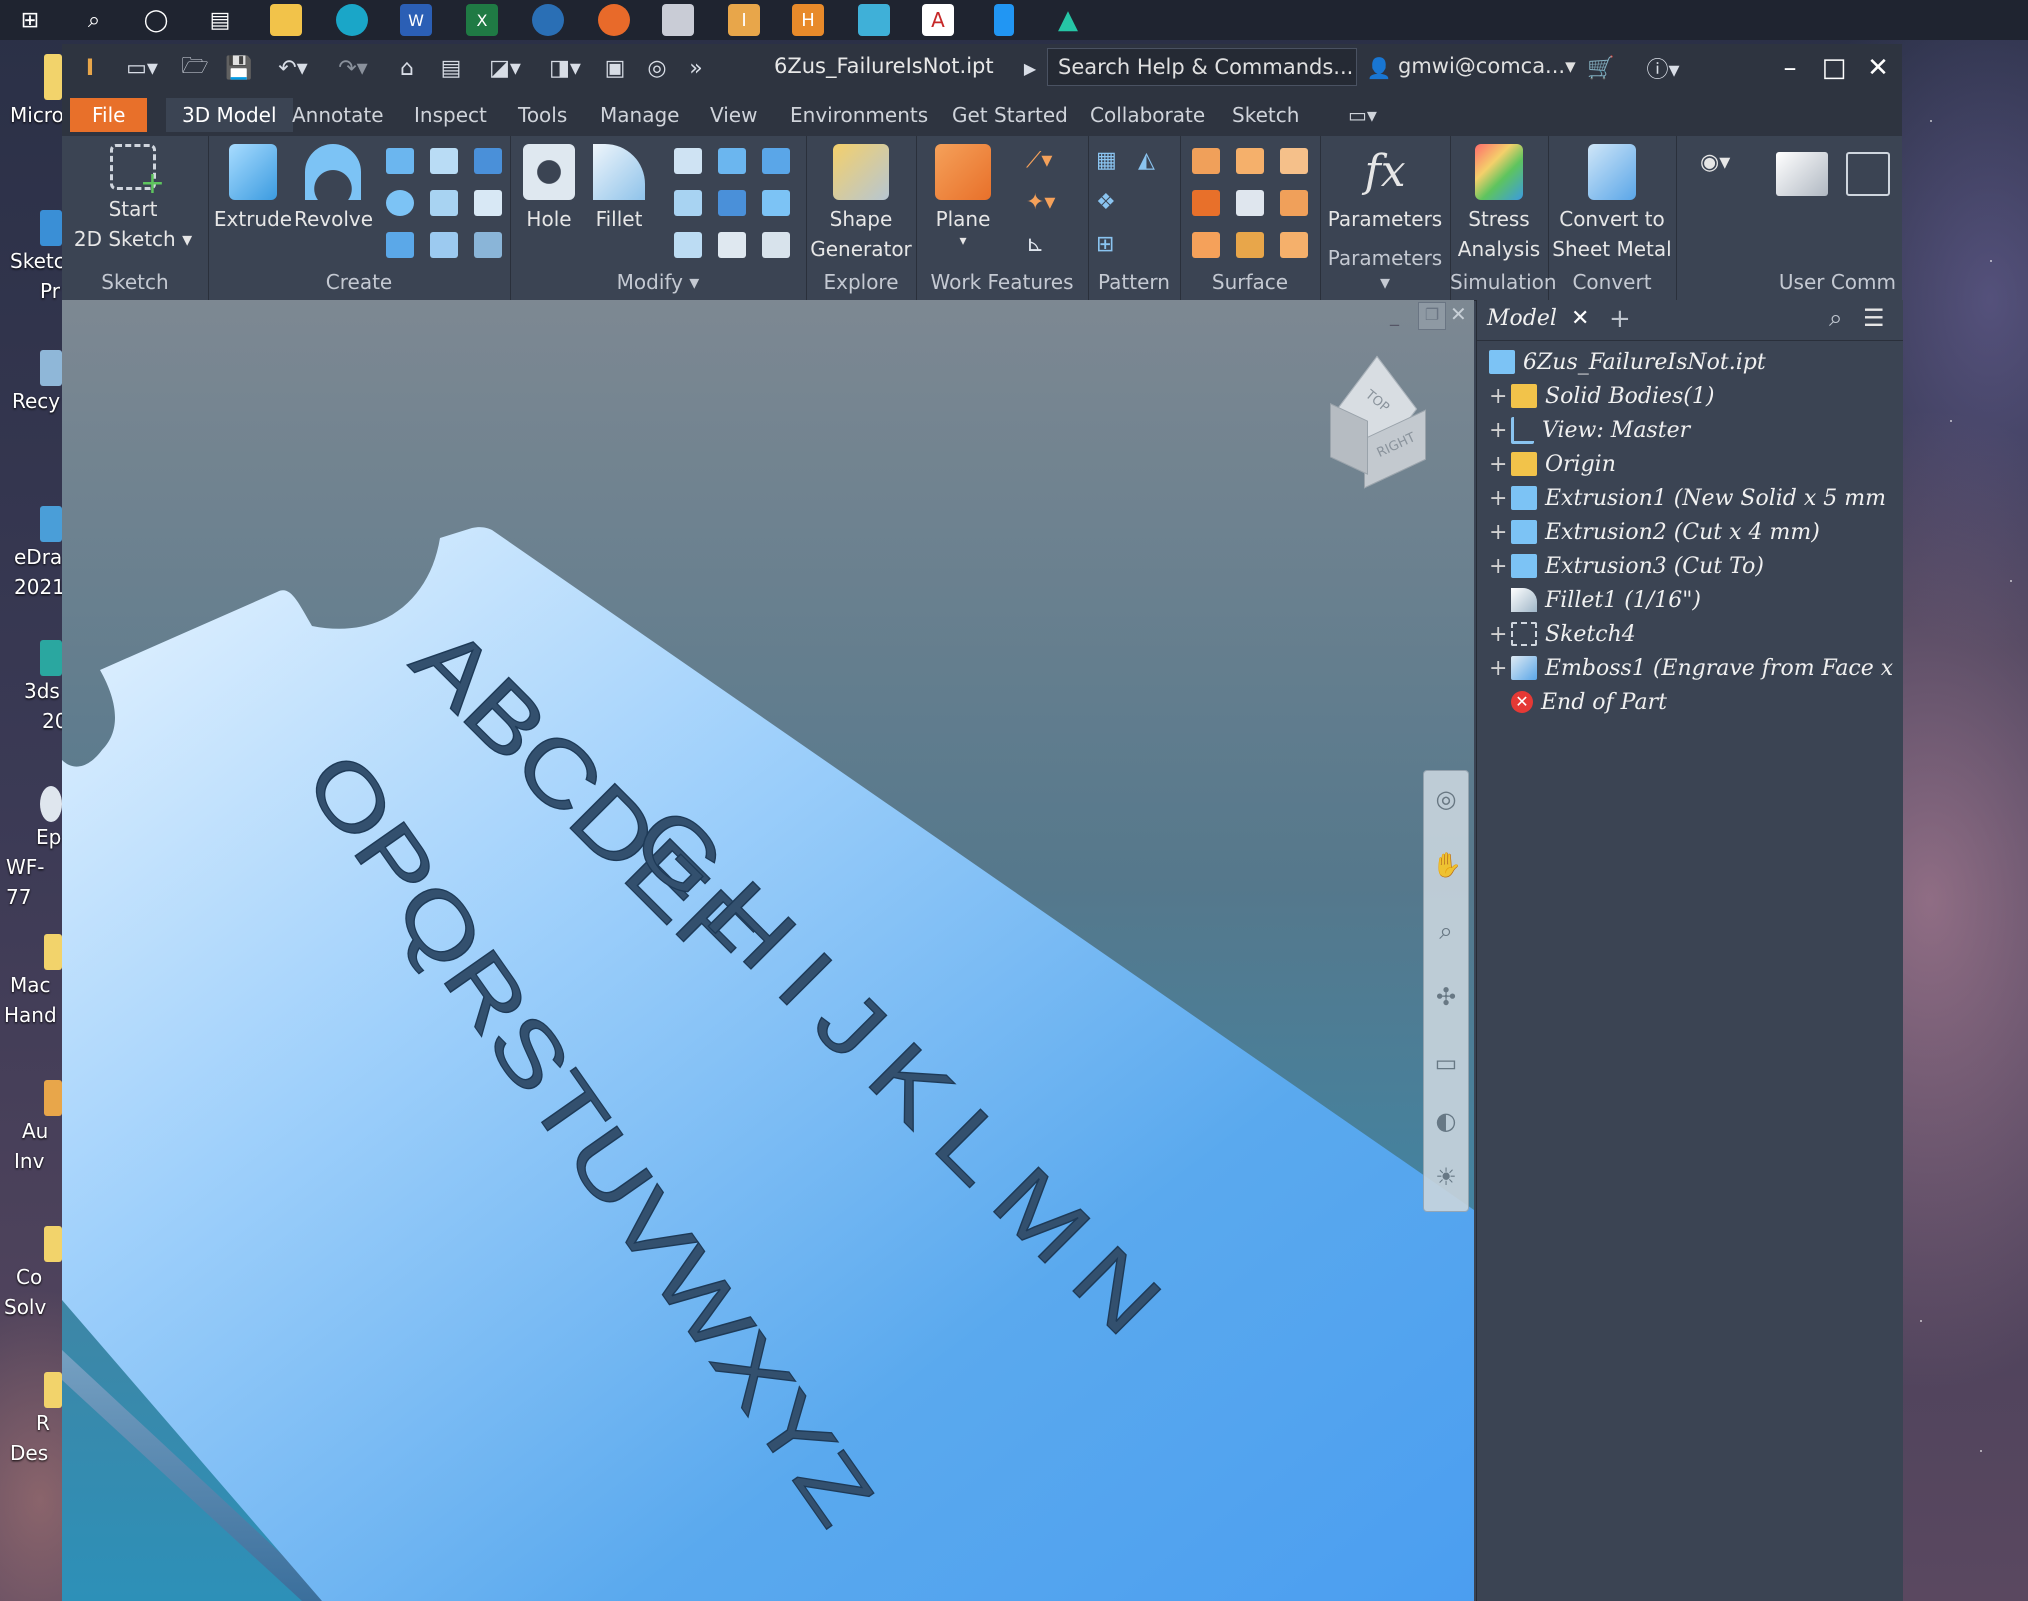  What do you see at coordinates (549, 189) in the screenshot?
I see `hole-button: Hole` at bounding box center [549, 189].